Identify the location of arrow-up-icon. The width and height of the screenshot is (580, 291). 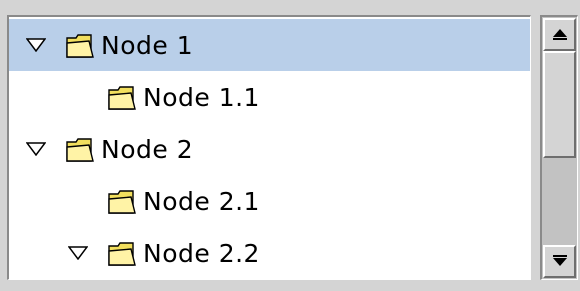
(560, 34).